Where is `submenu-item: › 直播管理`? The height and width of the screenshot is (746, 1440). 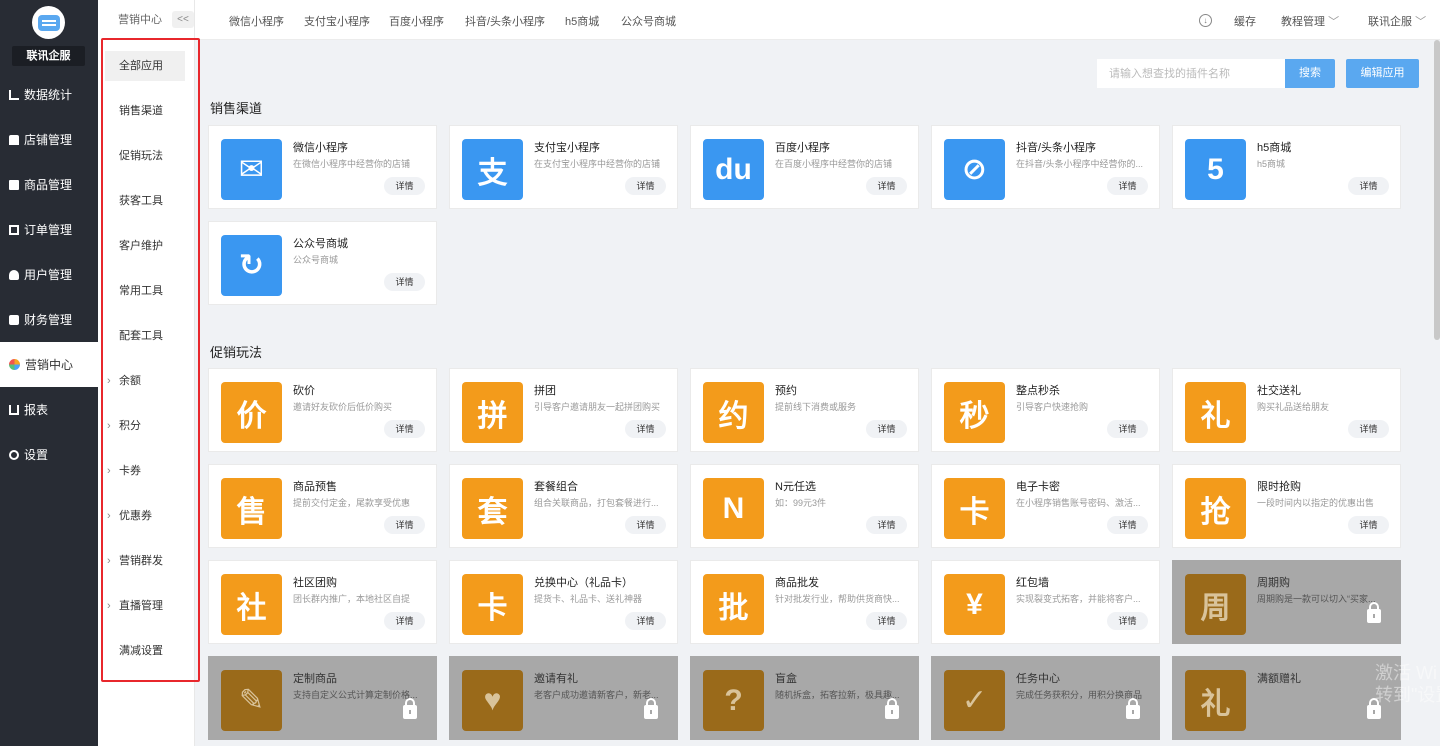
submenu-item: › 直播管理 is located at coordinates (145, 613).